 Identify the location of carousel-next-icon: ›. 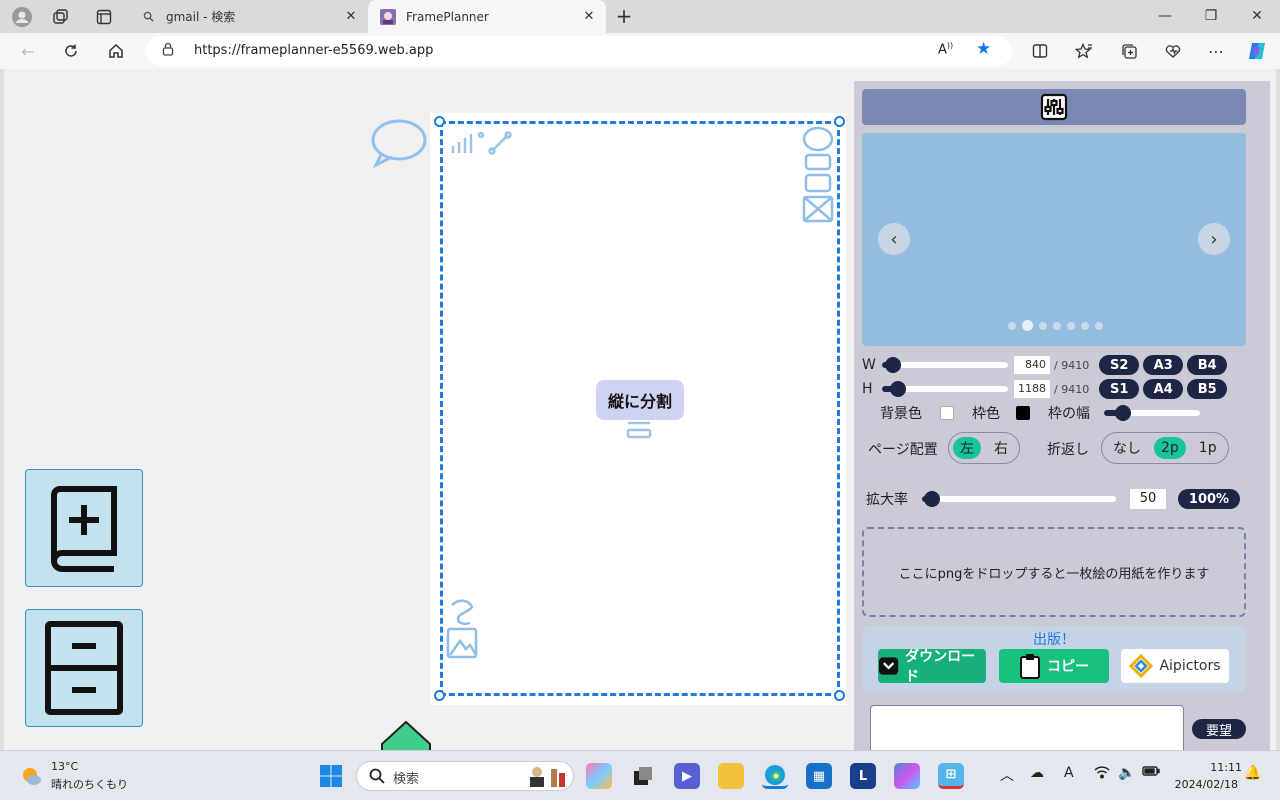
(1214, 239).